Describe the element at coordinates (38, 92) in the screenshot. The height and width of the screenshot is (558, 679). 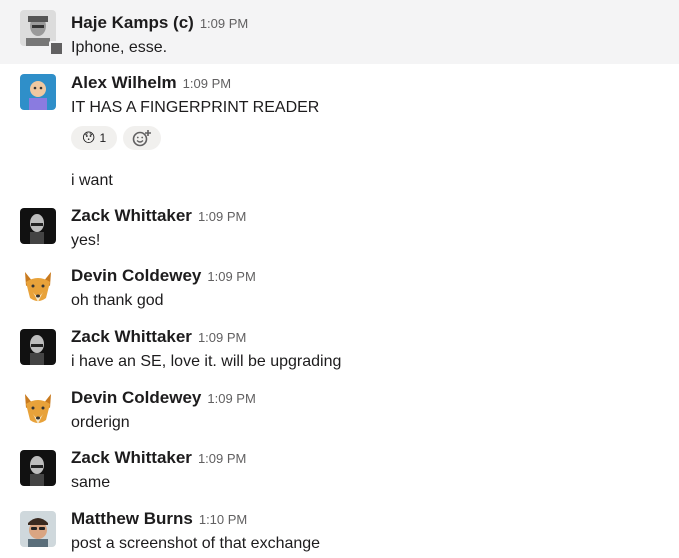
I see `avatar-alex` at that location.